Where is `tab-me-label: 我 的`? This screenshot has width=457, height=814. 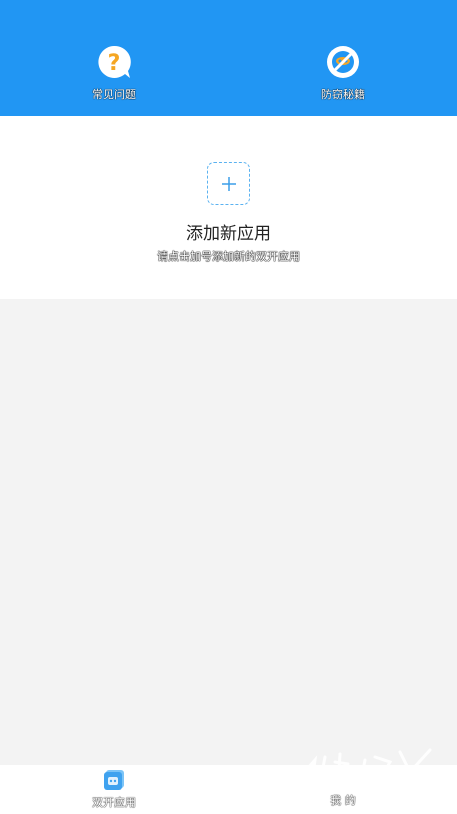
tab-me-label: 我 的 is located at coordinates (343, 800).